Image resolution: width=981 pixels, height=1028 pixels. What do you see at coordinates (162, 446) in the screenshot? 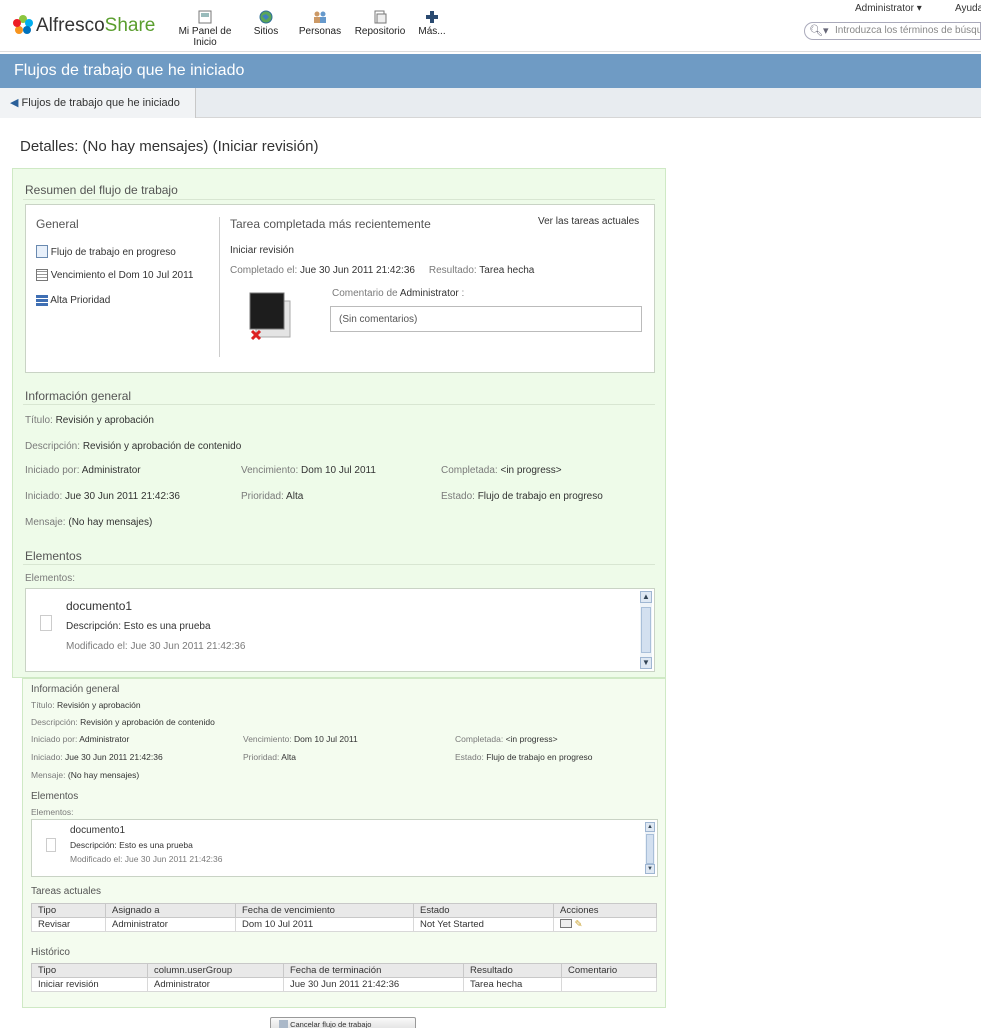
I see `info-description-value: Revisión y aprobación de contenido` at bounding box center [162, 446].